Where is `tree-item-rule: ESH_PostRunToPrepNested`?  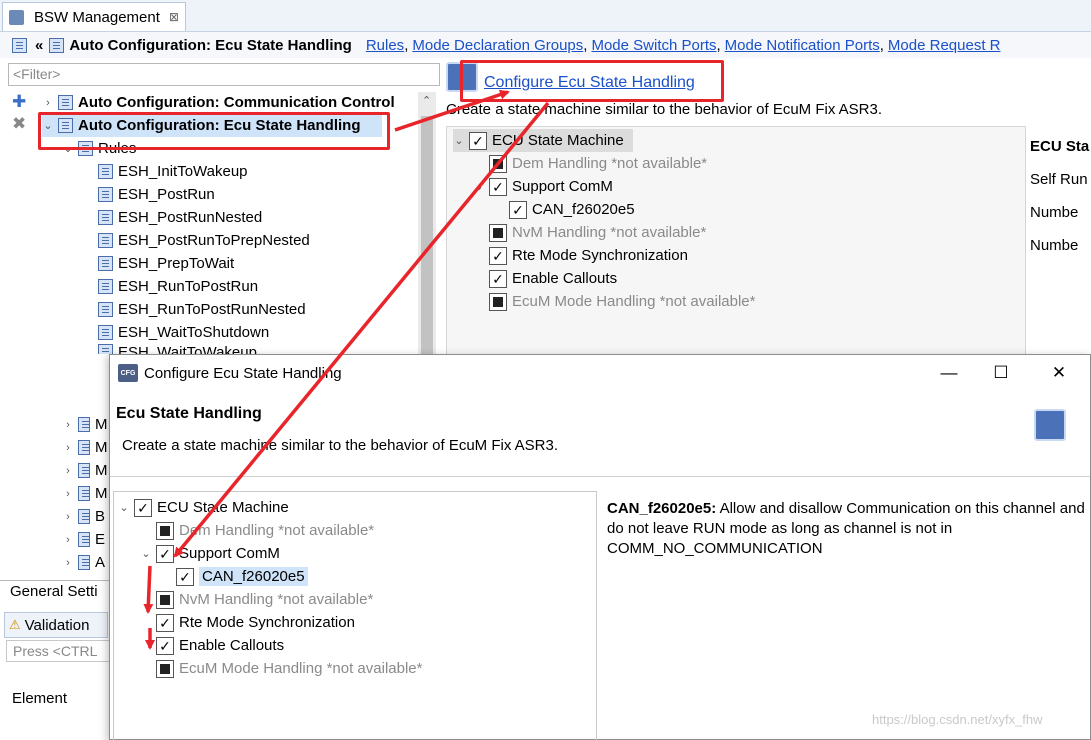 tree-item-rule: ESH_PostRunToPrepNested is located at coordinates (204, 240).